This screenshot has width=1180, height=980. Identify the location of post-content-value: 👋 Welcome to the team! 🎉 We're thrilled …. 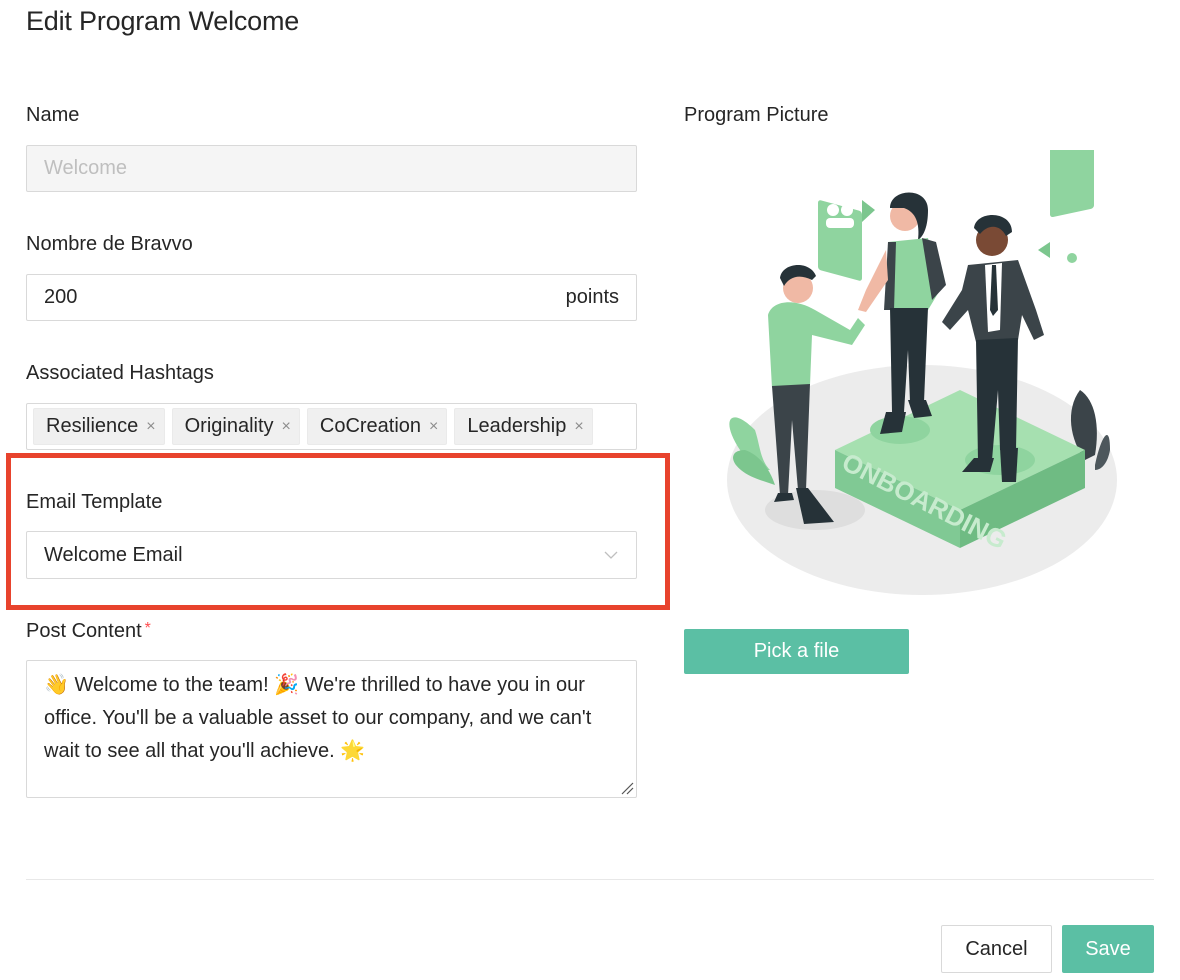
(318, 718).